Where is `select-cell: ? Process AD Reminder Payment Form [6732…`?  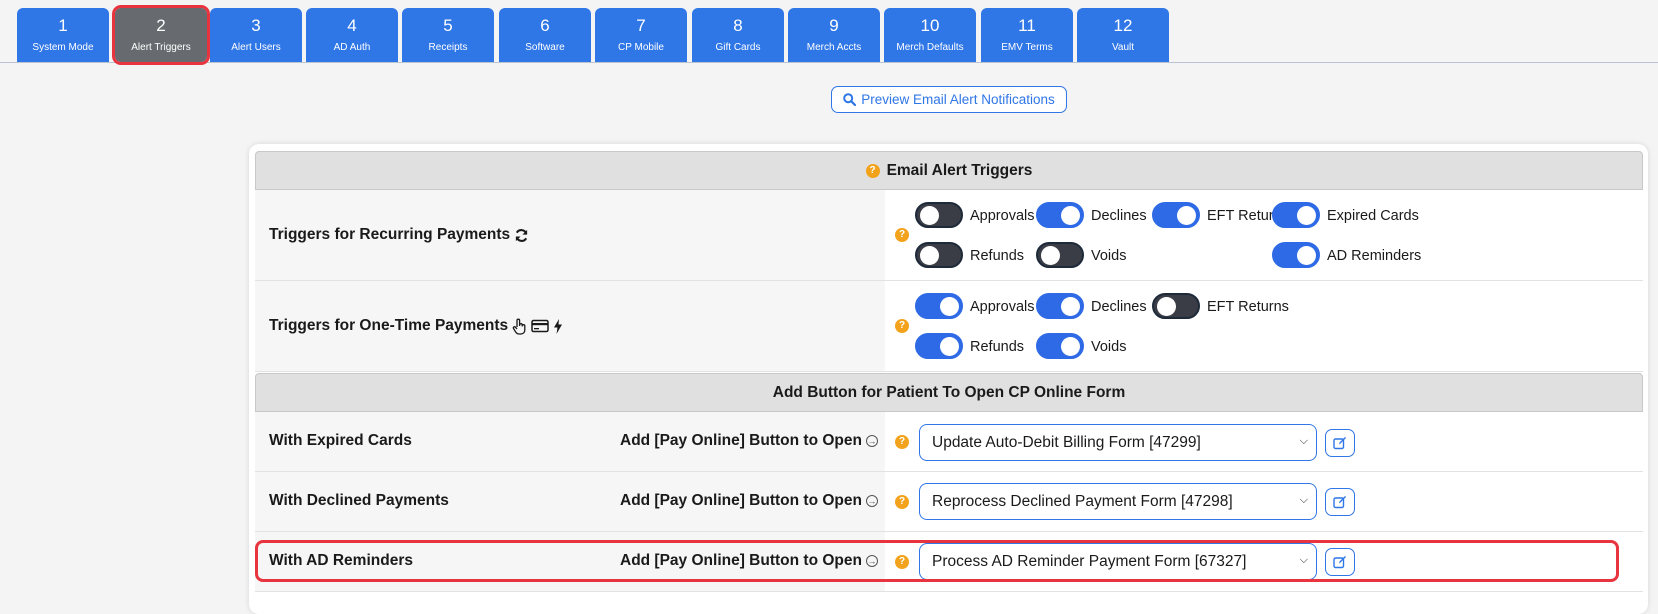 select-cell: ? Process AD Reminder Payment Form [6732… is located at coordinates (1264, 561).